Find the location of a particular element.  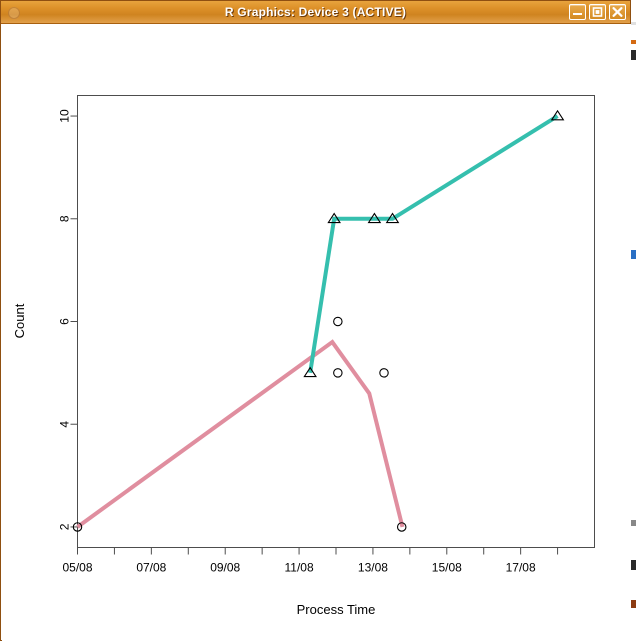

y-tick-label: 4 is located at coordinates (65, 424).